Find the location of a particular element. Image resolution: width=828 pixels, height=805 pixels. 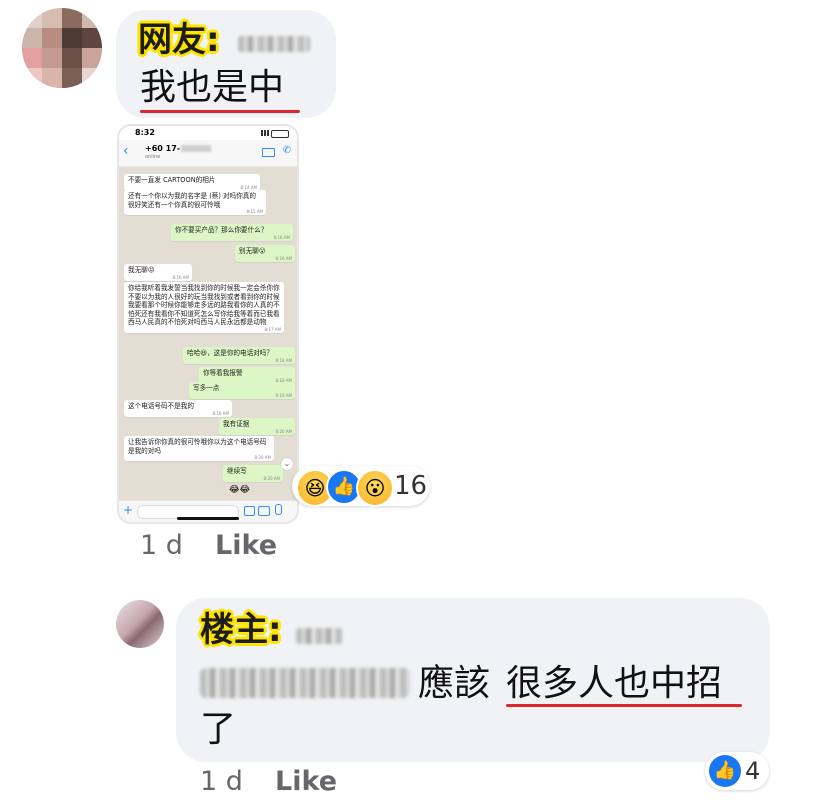

chat-message: 哈哈😆，这是你的电话对吗？ 8:18 AM is located at coordinates (239, 355).